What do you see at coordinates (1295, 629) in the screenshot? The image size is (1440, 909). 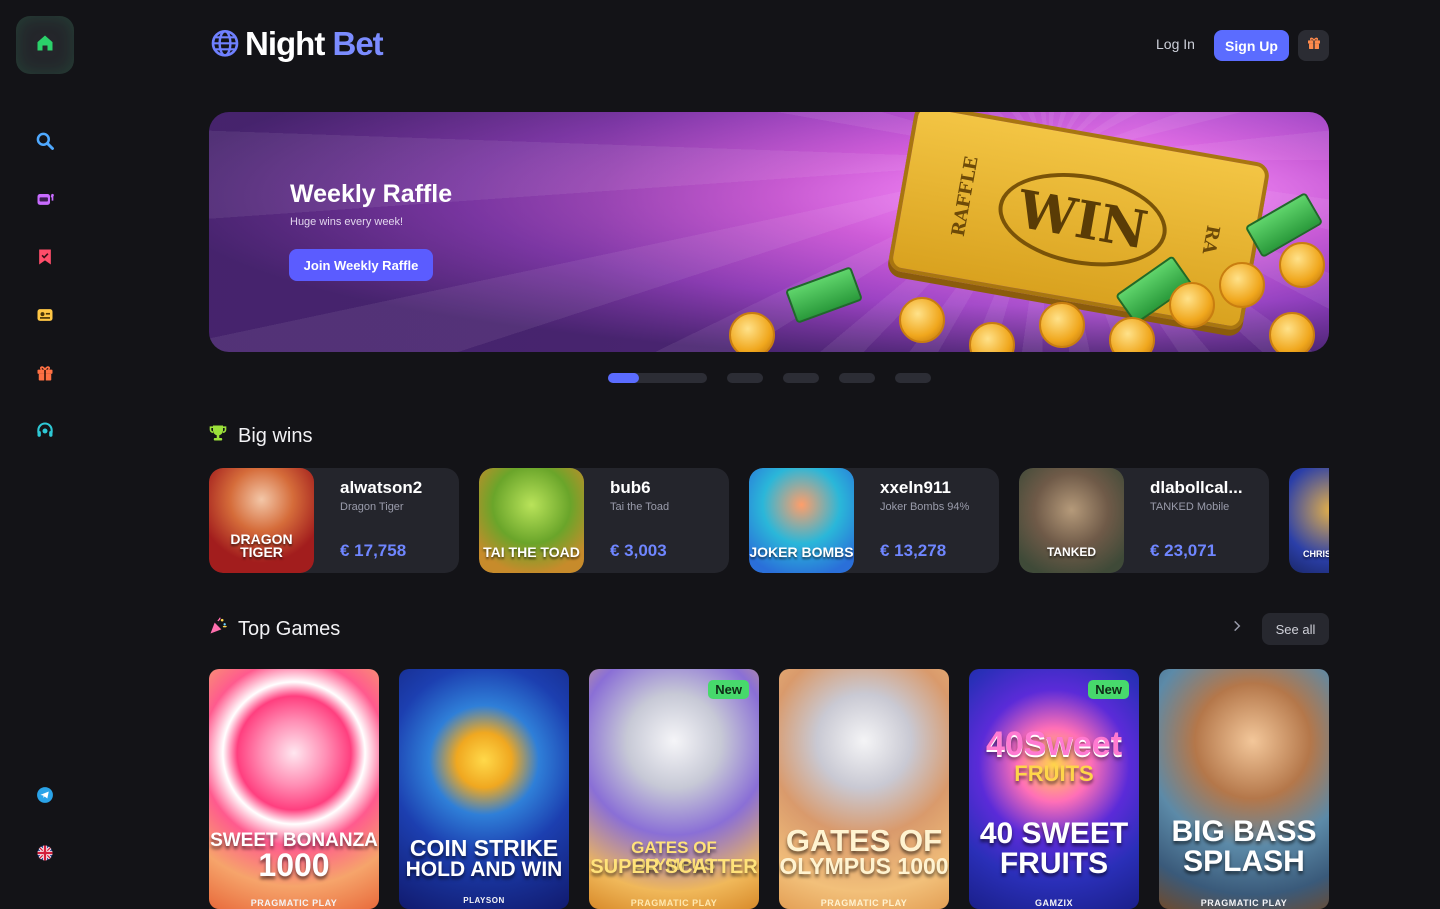 I see `see-all-button: See all` at bounding box center [1295, 629].